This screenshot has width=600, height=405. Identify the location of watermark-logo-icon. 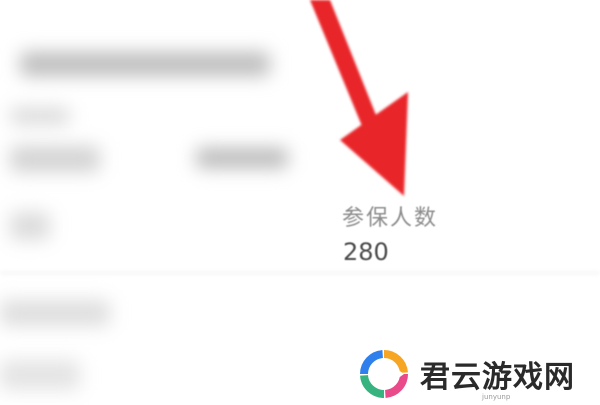
(384, 374).